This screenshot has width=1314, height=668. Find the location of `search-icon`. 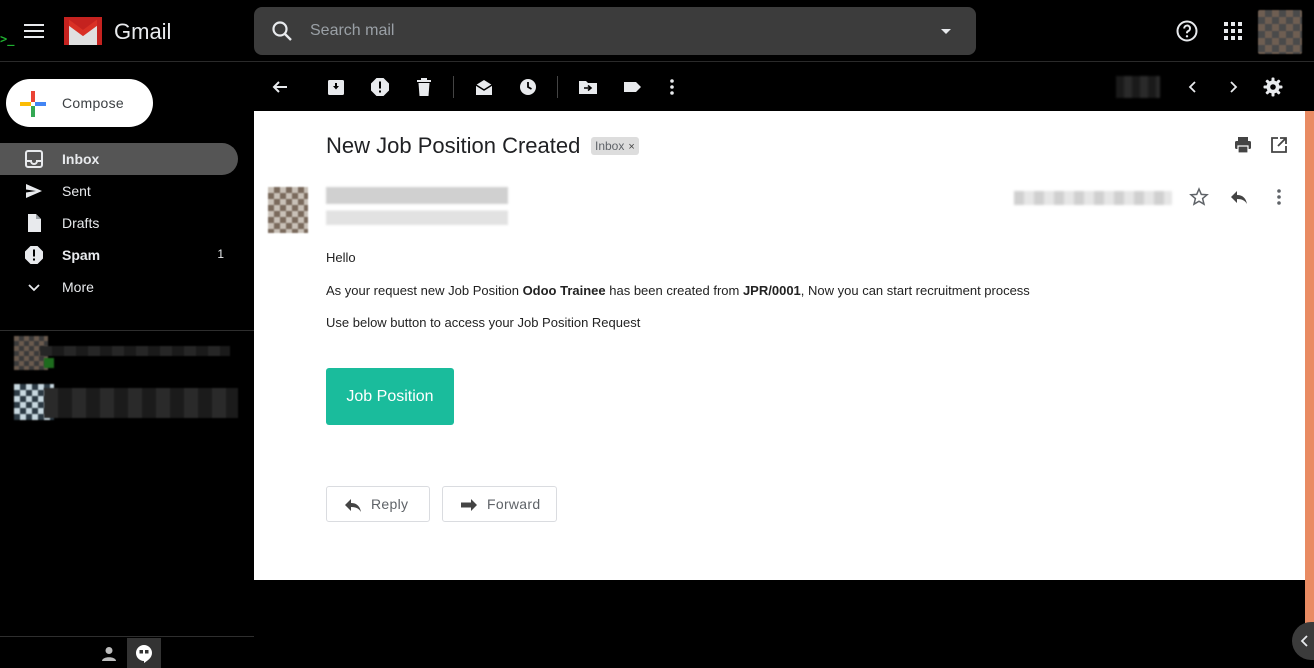

search-icon is located at coordinates (282, 31).